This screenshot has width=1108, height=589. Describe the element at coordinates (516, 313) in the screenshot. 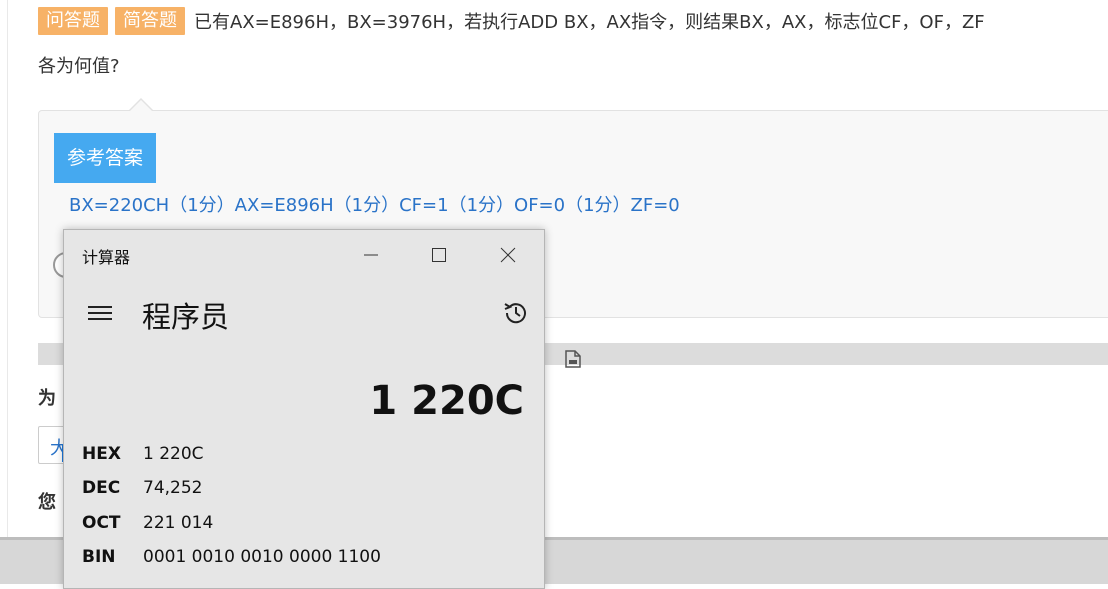

I see `history-icon` at that location.